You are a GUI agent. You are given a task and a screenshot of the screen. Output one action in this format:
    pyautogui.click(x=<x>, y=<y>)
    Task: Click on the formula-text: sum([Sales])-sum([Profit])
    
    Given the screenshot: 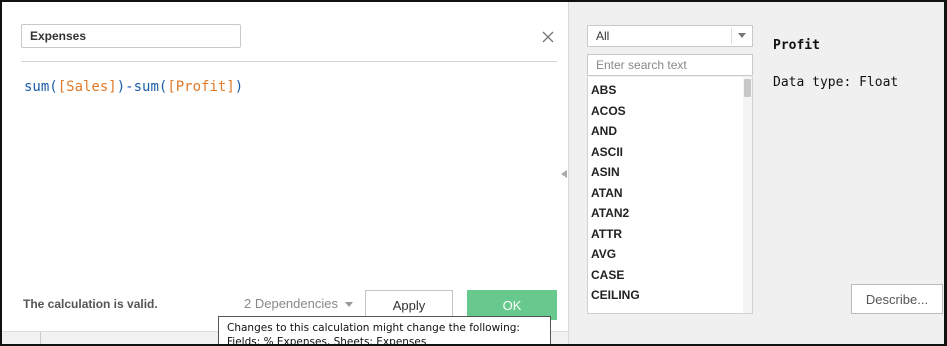 What is the action you would take?
    pyautogui.click(x=133, y=87)
    